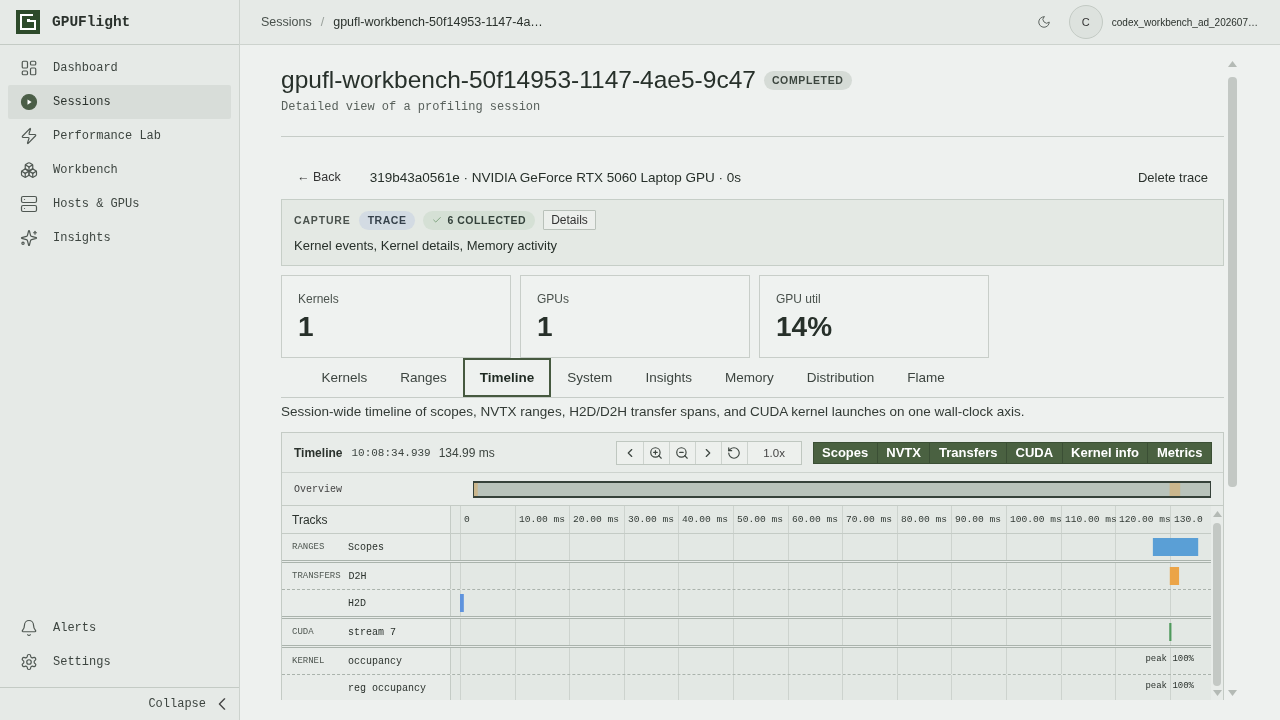 This screenshot has height=720, width=1280. I want to click on details-button: Details, so click(569, 220).